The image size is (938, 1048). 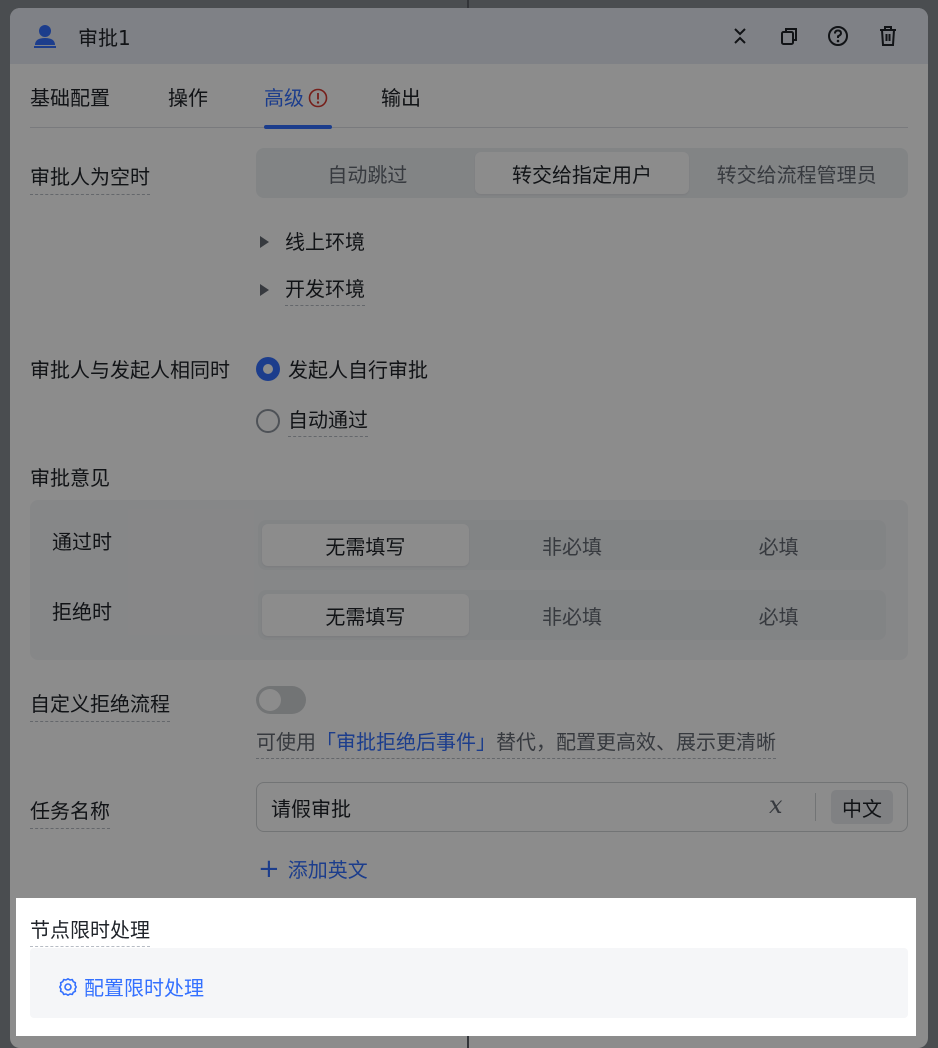 I want to click on option-transfer-user: 转交给指定用户, so click(x=582, y=173).